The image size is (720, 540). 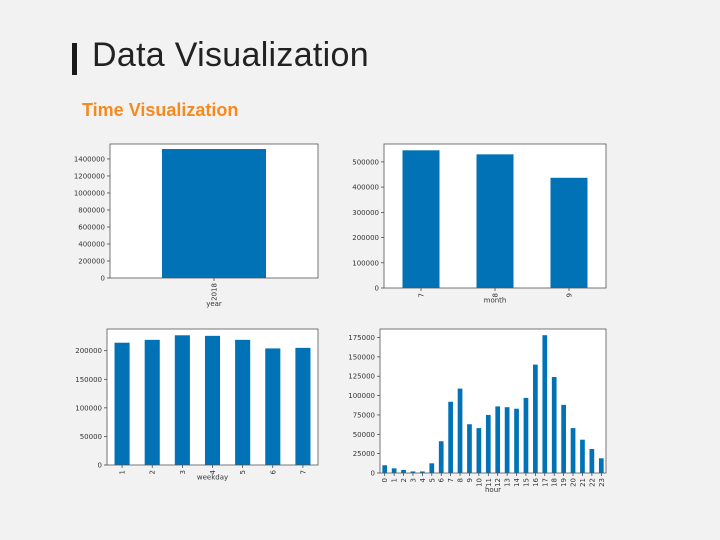 I want to click on x-tick-label: 13, so click(x=508, y=482).